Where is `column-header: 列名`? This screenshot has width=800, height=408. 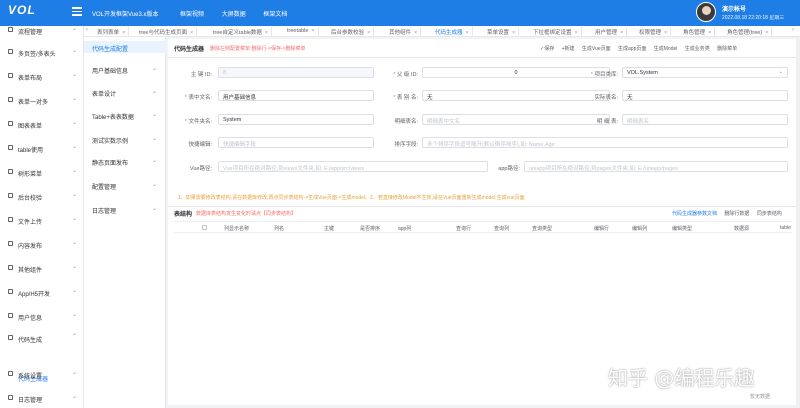
column-header: 列名 is located at coordinates (279, 228).